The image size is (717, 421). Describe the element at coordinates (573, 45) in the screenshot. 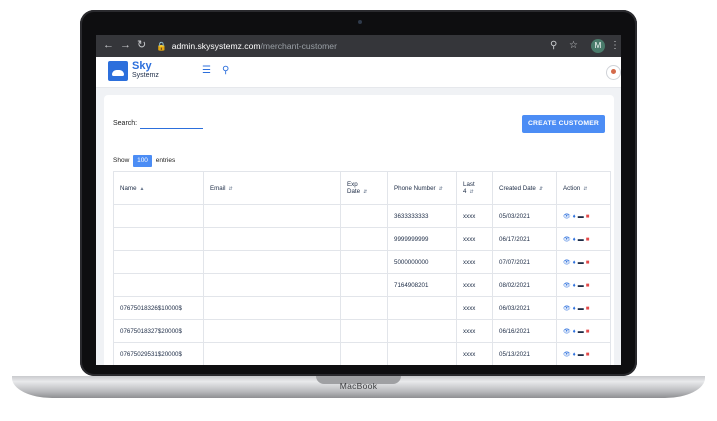

I see `bookmark-star-icon: ☆` at that location.